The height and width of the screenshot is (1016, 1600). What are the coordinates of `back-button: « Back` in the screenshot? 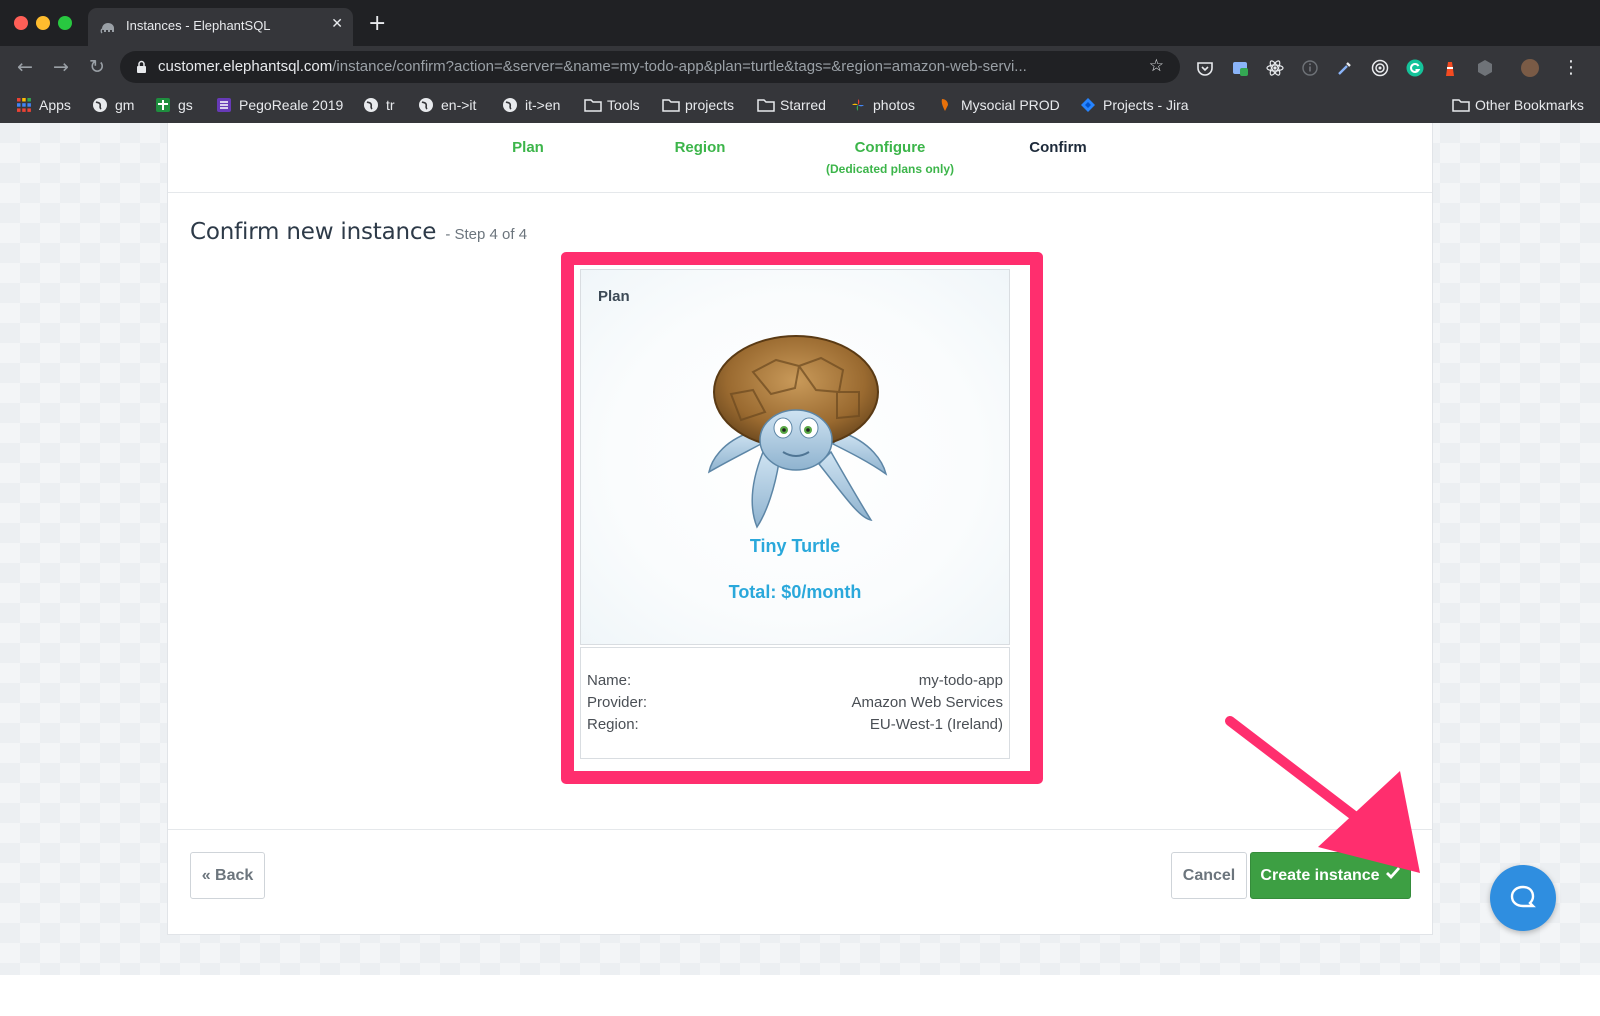 It's located at (227, 875).